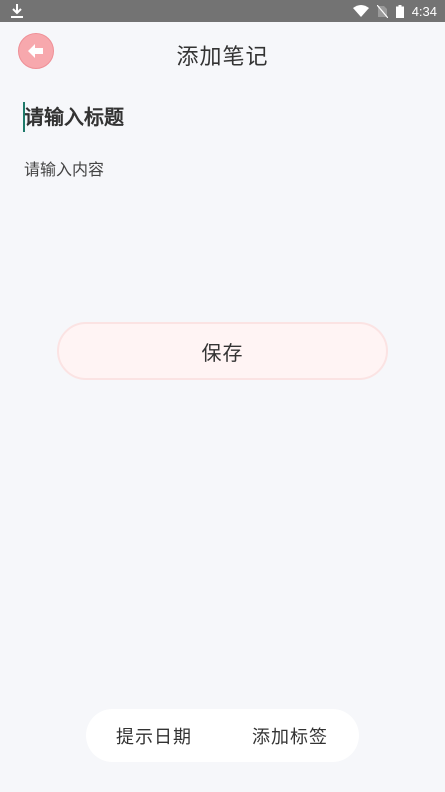  What do you see at coordinates (17, 11) in the screenshot?
I see `download-icon` at bounding box center [17, 11].